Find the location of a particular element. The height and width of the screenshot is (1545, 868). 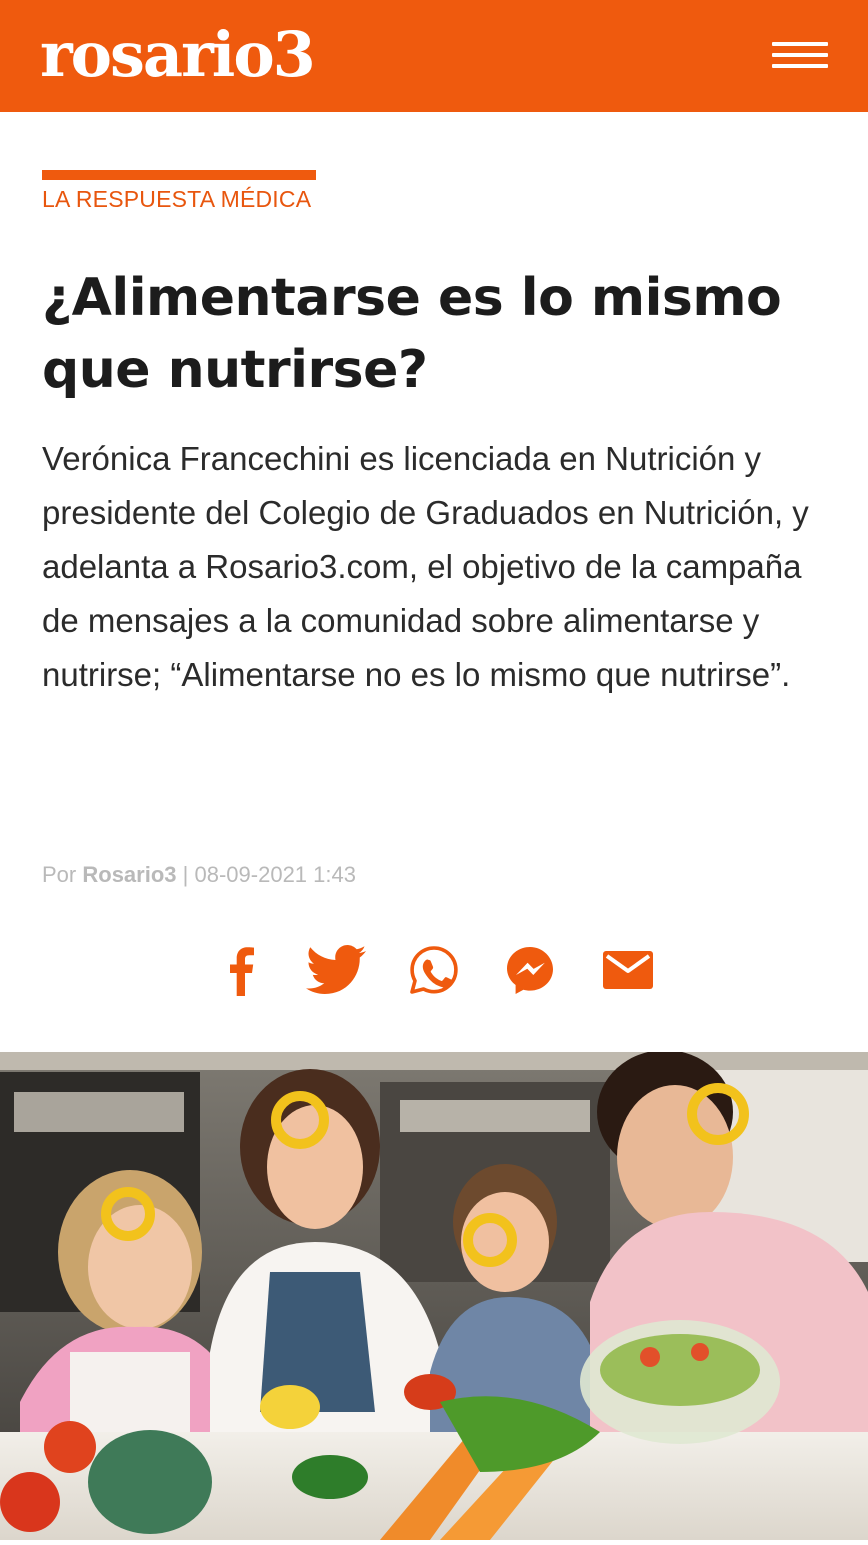

section-label: LA RESPUESTA MÉDICA is located at coordinates (176, 199).